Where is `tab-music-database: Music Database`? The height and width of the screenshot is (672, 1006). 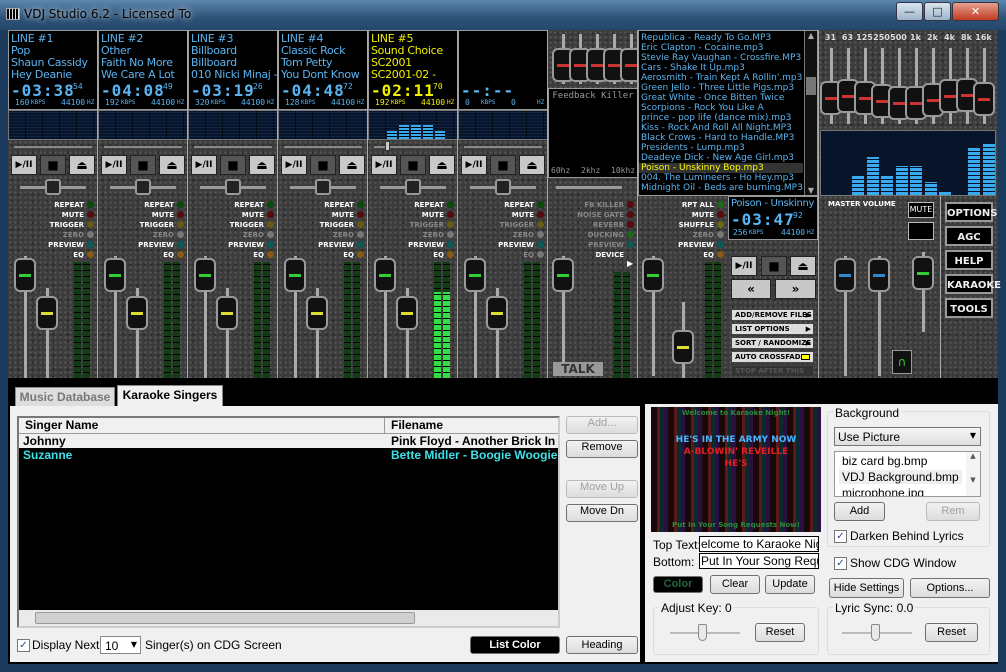 tab-music-database: Music Database is located at coordinates (65, 396).